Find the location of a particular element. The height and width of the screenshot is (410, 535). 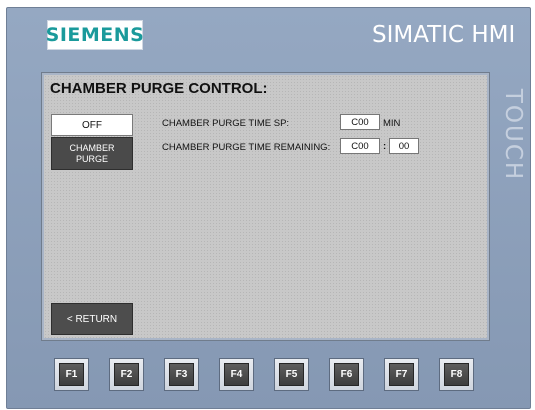

f6-label: F6 is located at coordinates (346, 374).